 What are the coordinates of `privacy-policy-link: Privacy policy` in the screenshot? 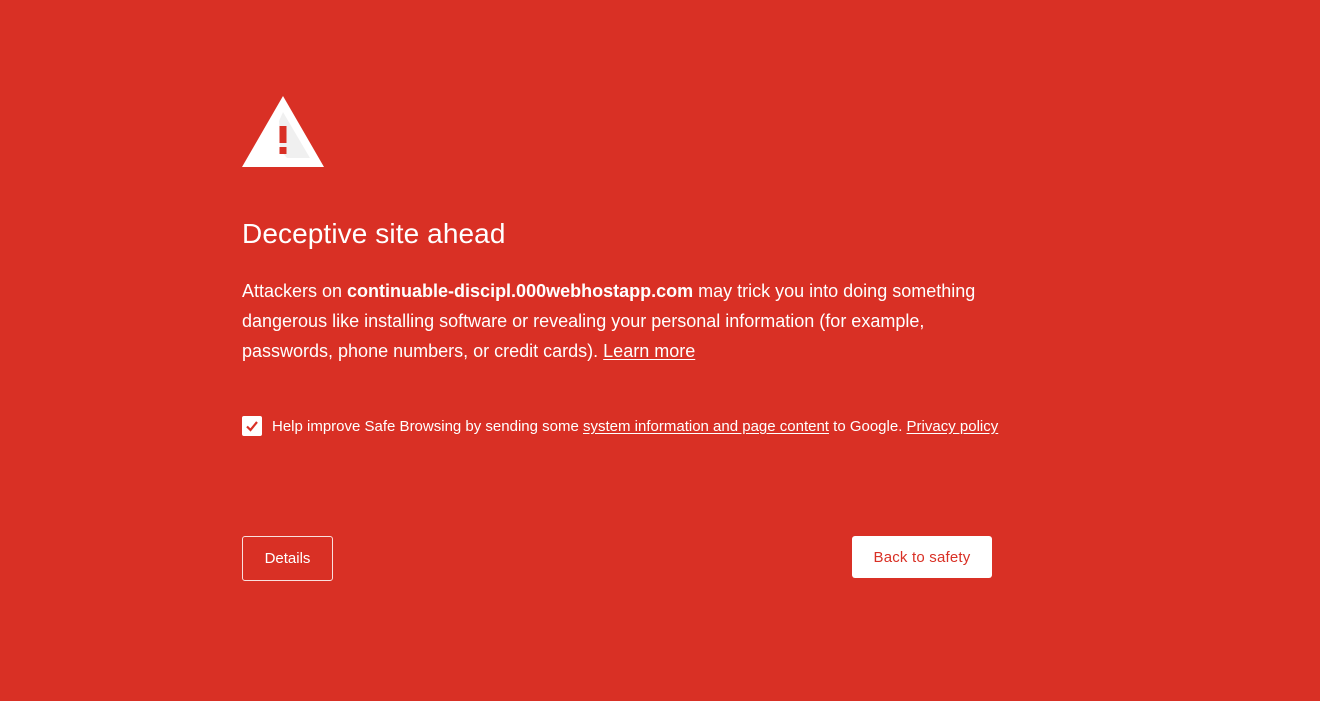 It's located at (953, 426).